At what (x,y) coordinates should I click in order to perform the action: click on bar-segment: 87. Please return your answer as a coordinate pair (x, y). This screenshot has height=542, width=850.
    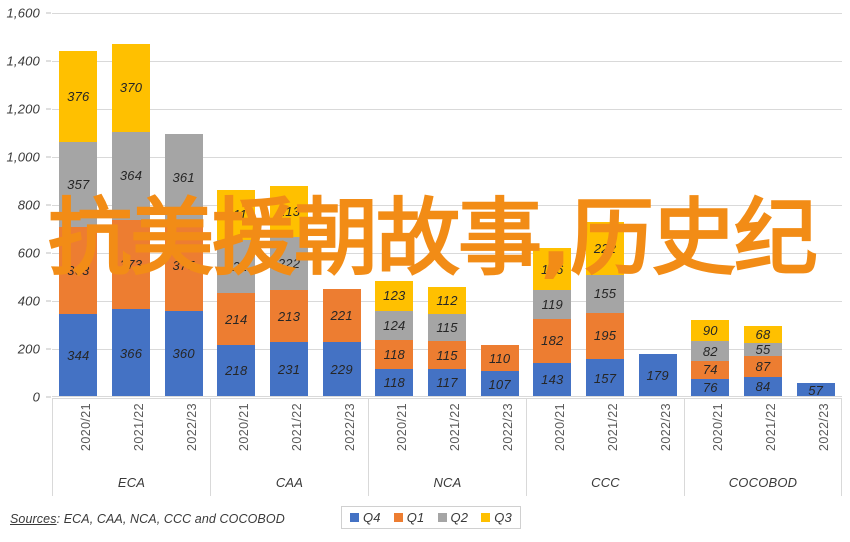
    Looking at the image, I should click on (763, 366).